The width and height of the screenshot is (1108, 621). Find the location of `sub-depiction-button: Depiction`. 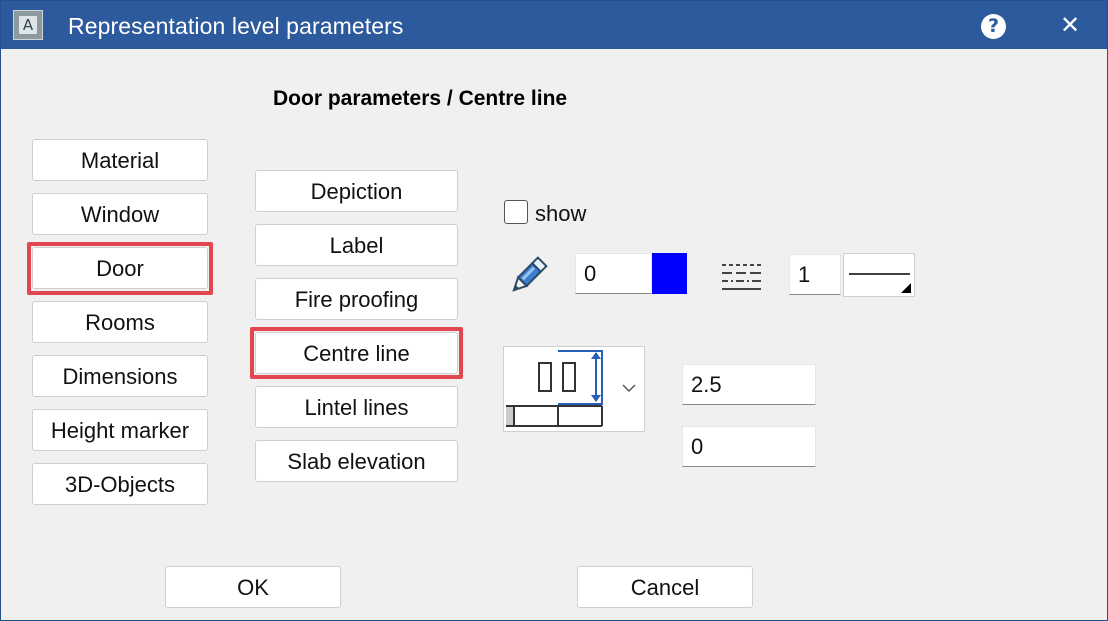

sub-depiction-button: Depiction is located at coordinates (356, 191).